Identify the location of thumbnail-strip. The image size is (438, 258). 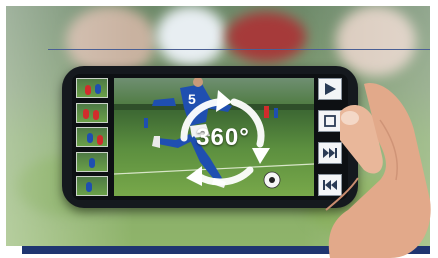
(93, 137).